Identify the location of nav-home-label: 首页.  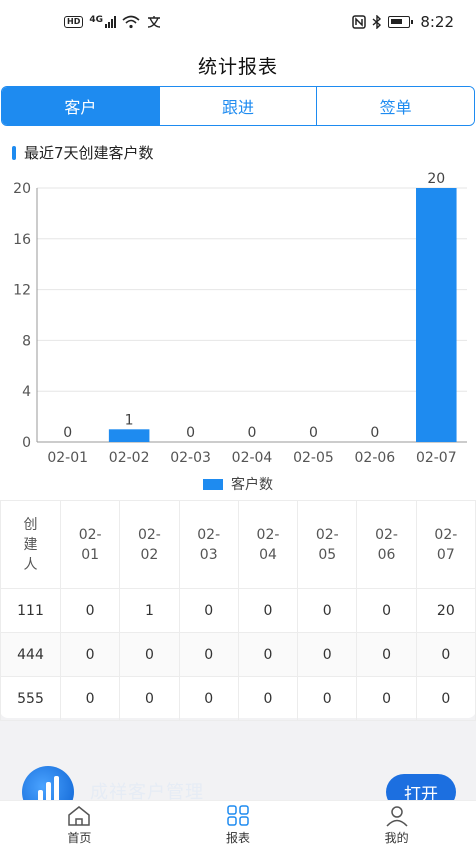
(79, 838).